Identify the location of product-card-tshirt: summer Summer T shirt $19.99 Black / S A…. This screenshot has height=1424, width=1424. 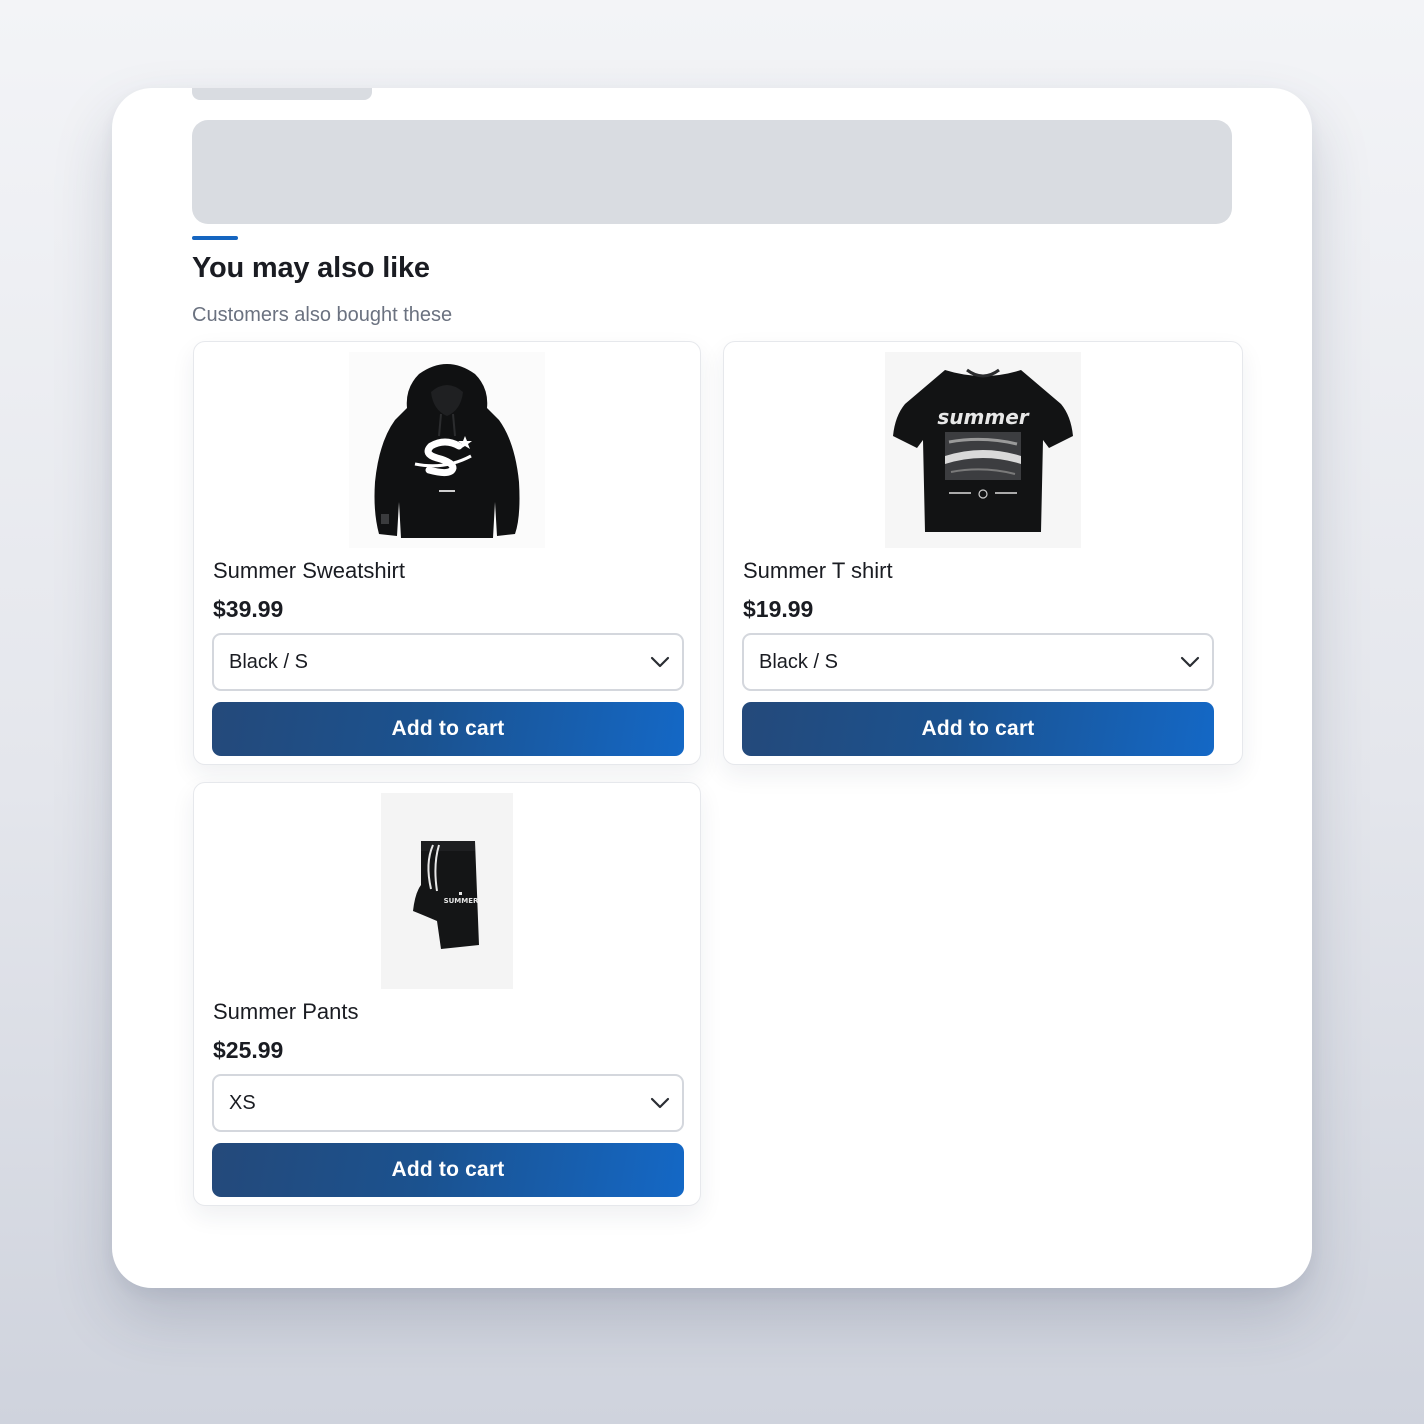
(983, 553).